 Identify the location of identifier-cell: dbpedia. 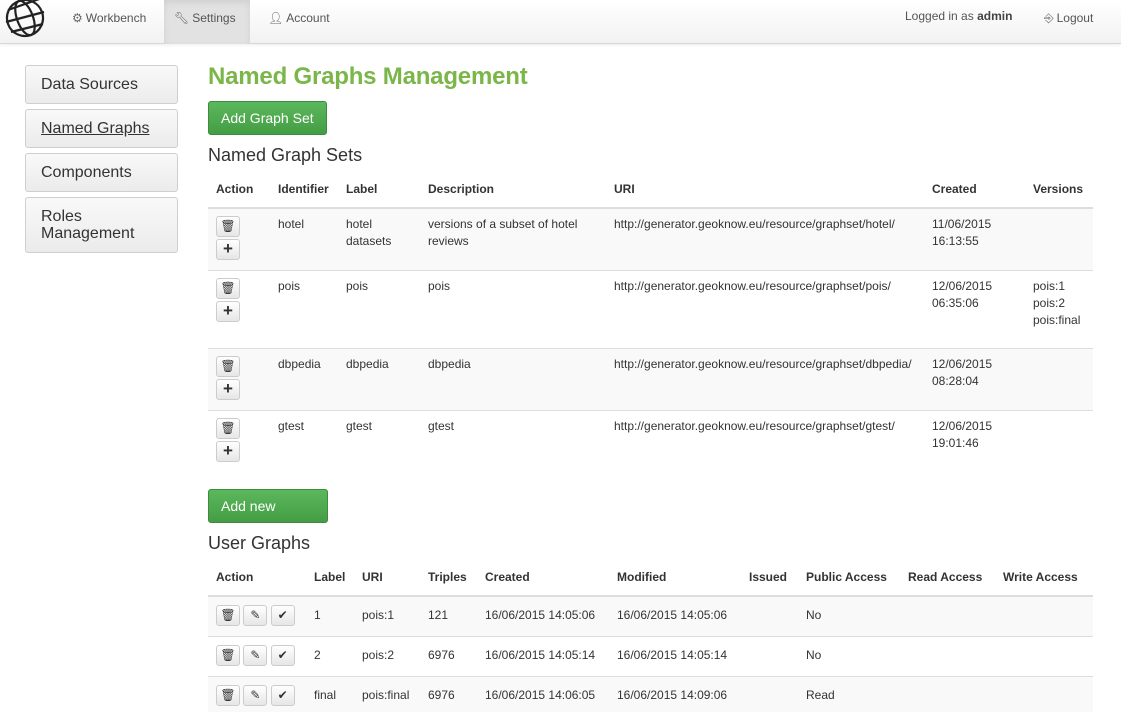
(299, 364).